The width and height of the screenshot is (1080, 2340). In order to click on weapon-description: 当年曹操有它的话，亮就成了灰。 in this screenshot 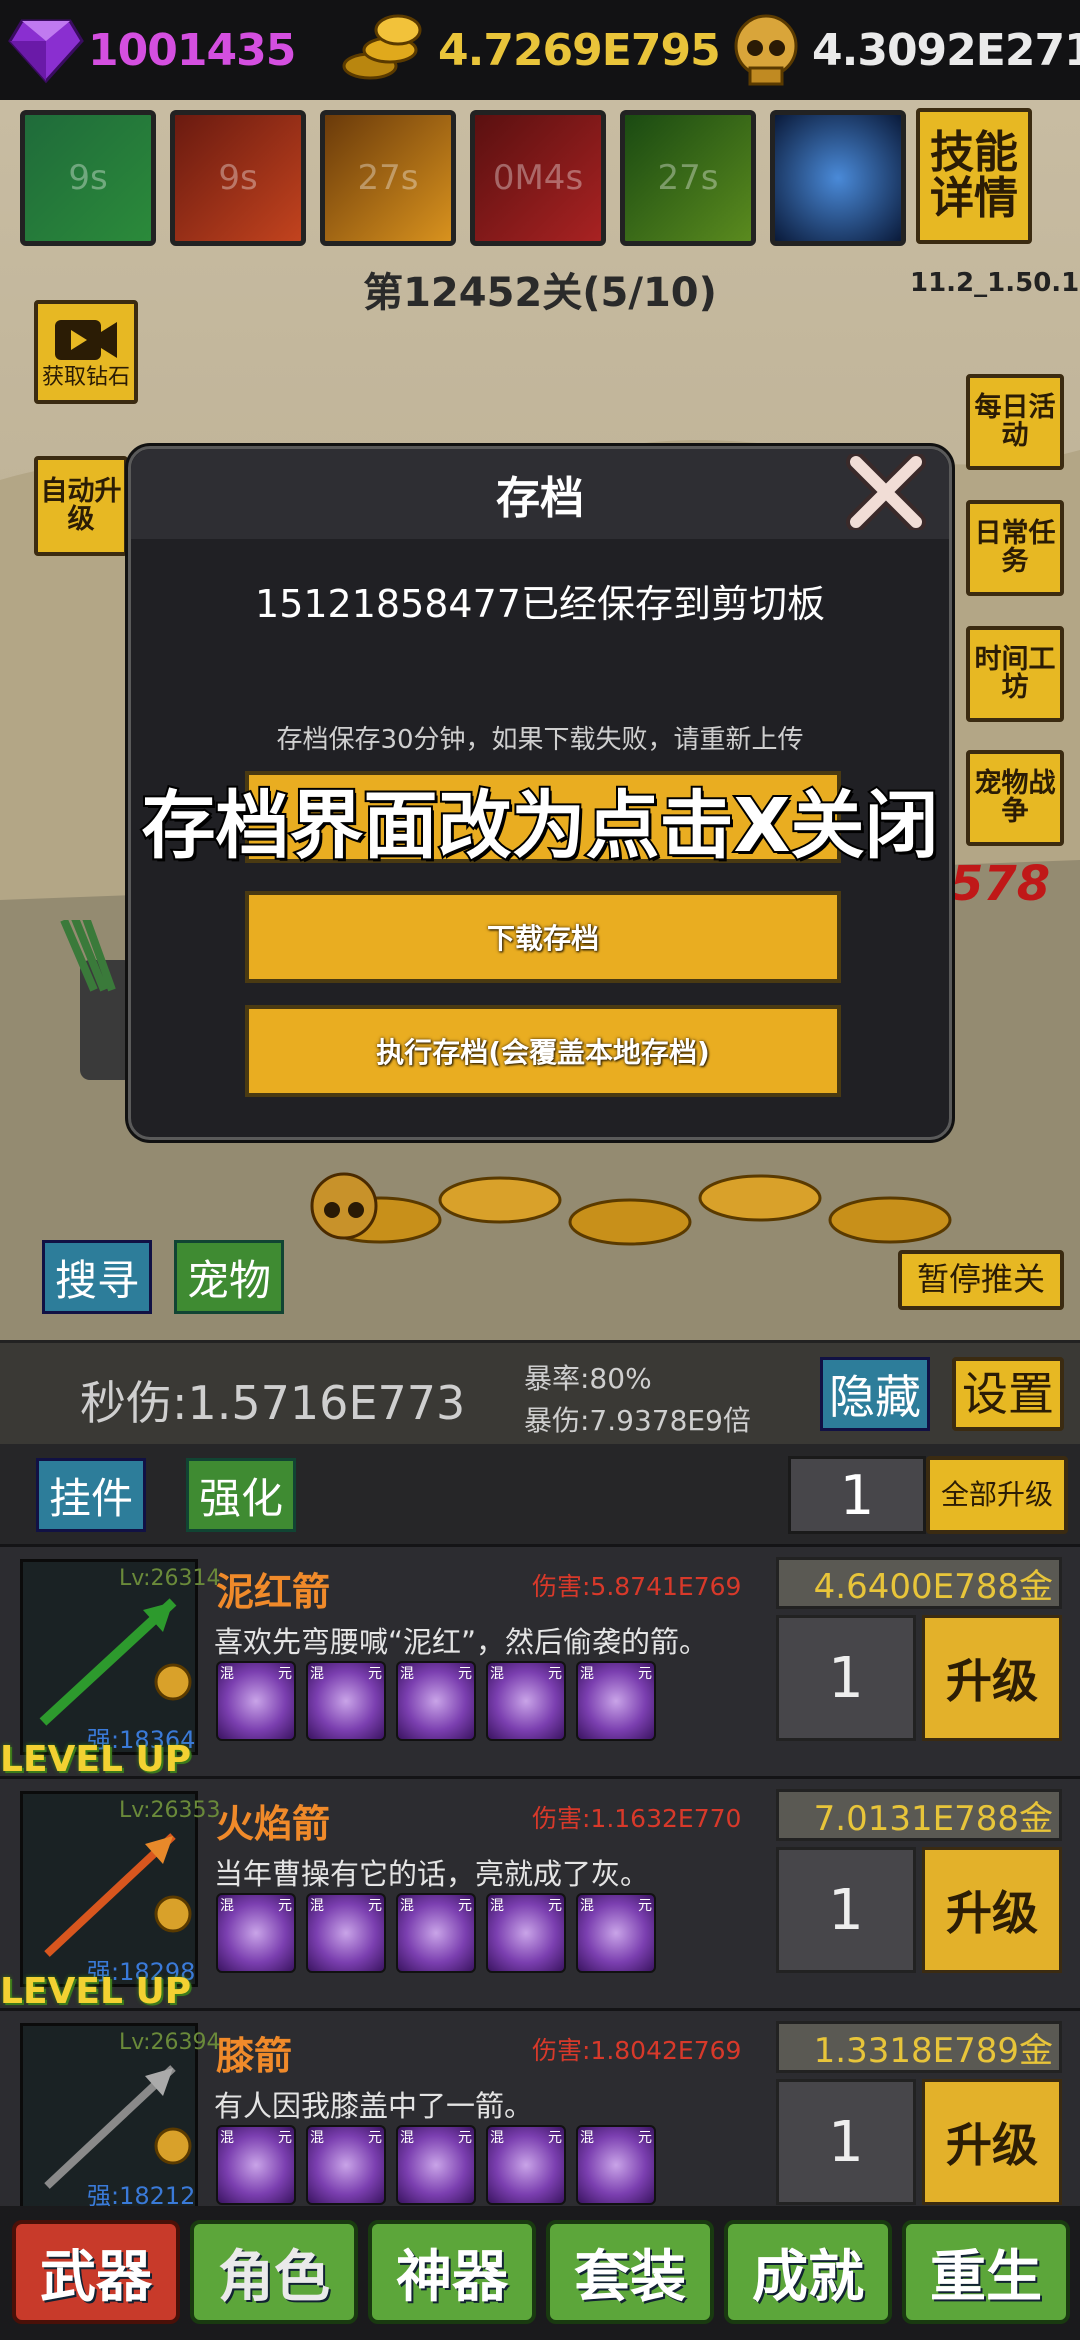, I will do `click(432, 1874)`.